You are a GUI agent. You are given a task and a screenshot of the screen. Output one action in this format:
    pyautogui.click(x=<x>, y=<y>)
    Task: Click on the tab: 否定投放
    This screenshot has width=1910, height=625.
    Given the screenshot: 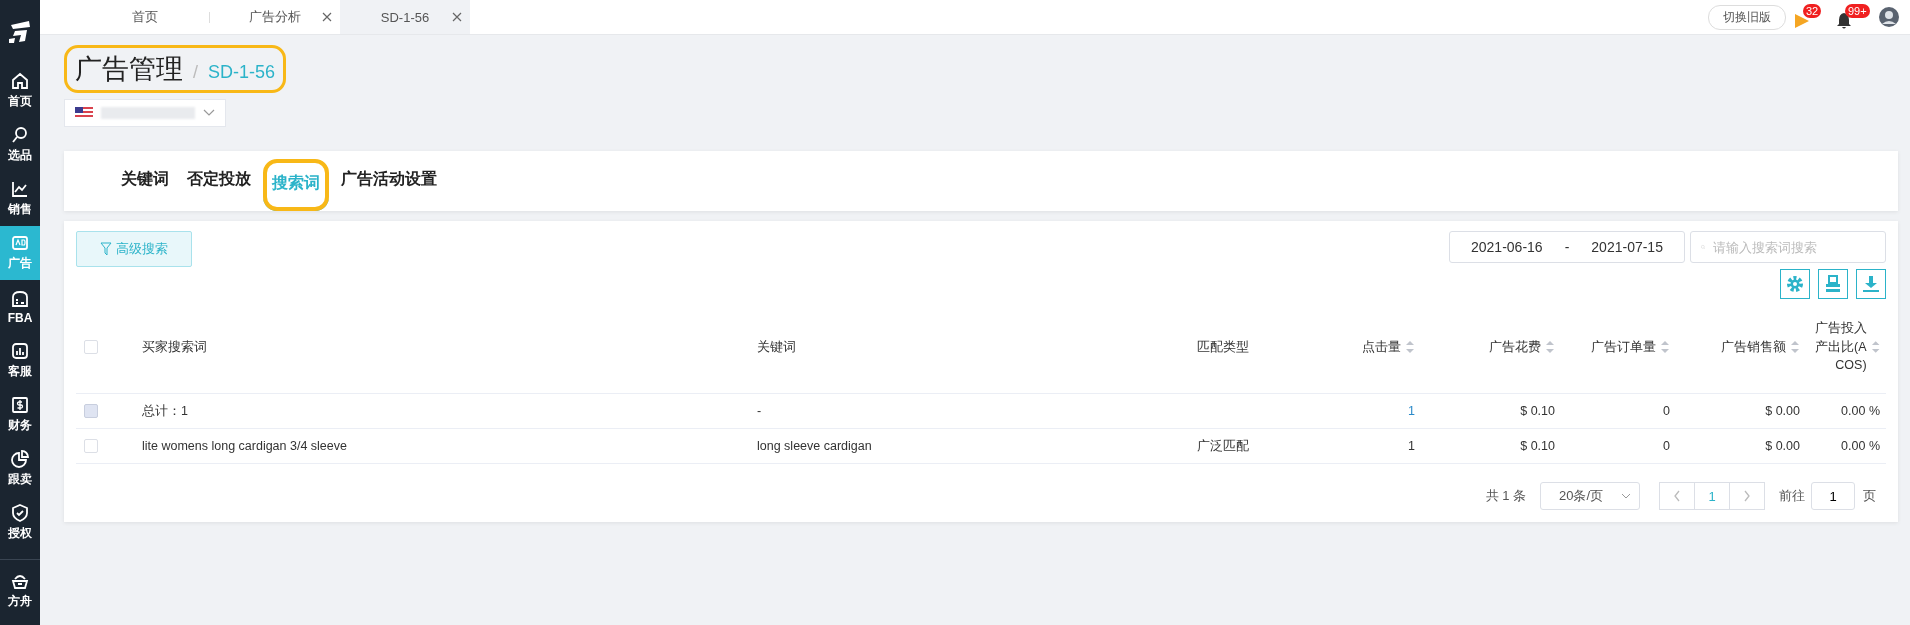 What is the action you would take?
    pyautogui.click(x=219, y=181)
    